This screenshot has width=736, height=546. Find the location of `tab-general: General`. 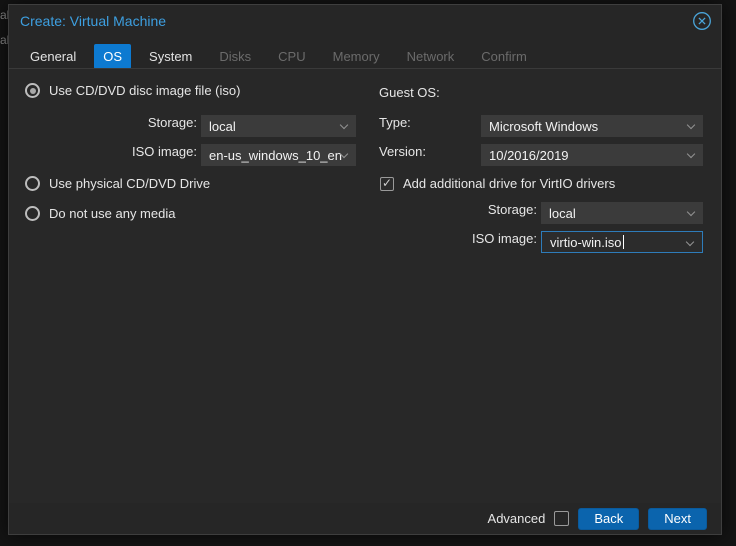

tab-general: General is located at coordinates (53, 56).